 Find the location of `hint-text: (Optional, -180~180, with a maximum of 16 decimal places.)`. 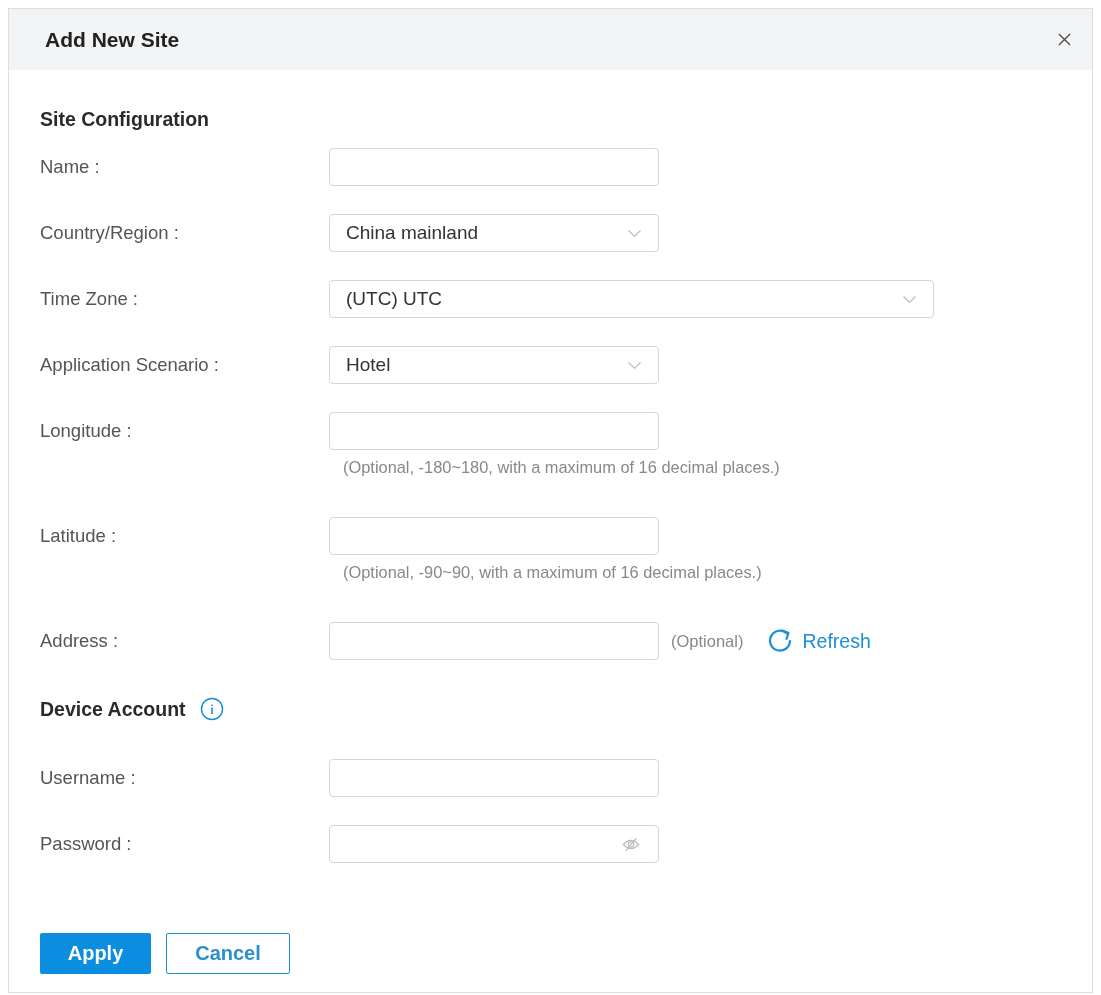

hint-text: (Optional, -180~180, with a maximum of 16 decimal places.) is located at coordinates (562, 467).